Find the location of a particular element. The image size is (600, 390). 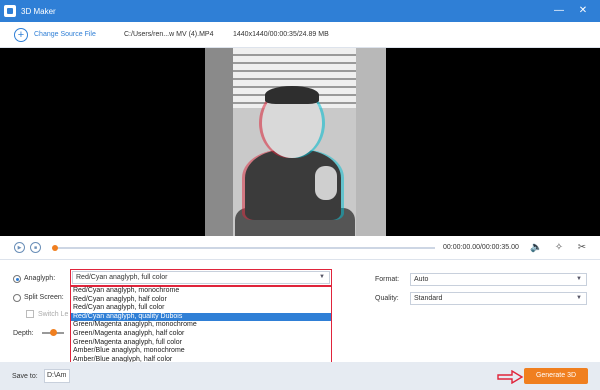

add-icon: + is located at coordinates (21, 34).